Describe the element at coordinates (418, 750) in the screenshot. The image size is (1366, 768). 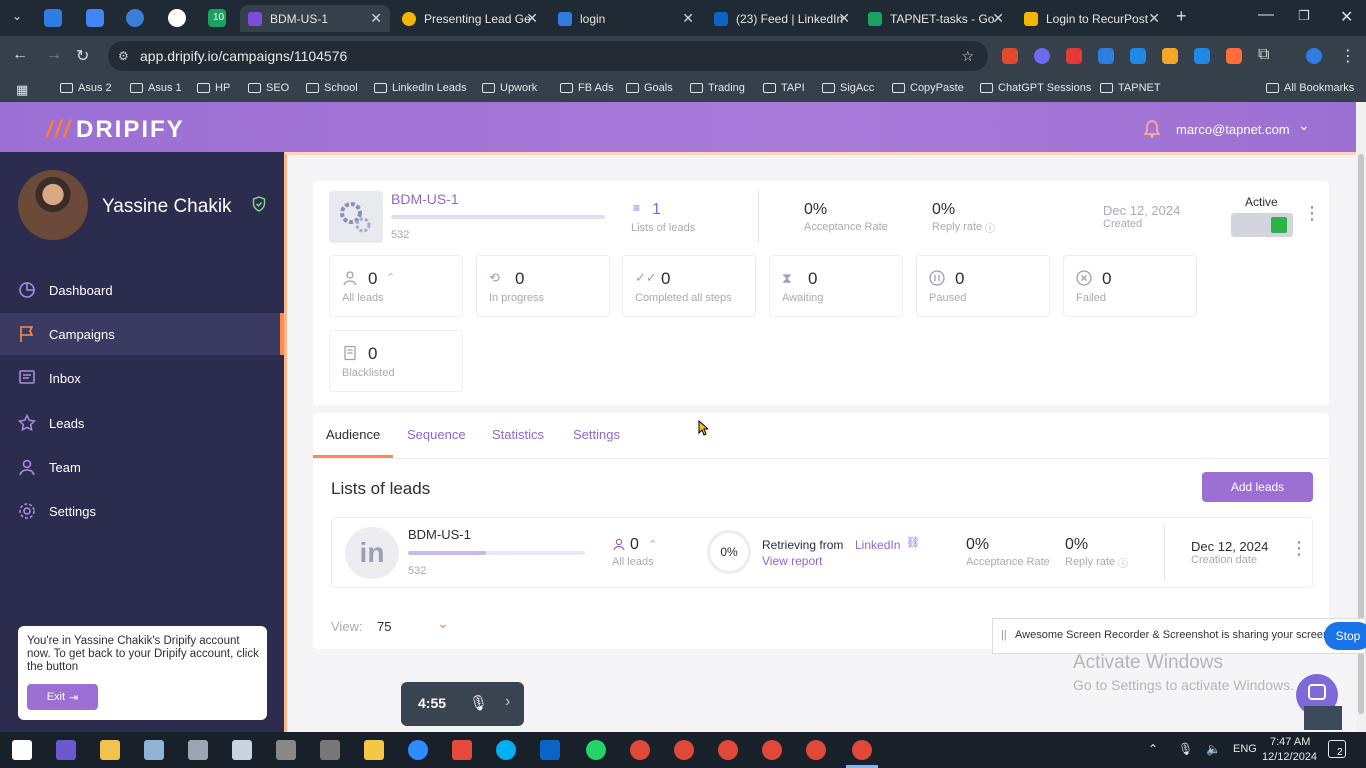
I see `zoom-icon` at that location.